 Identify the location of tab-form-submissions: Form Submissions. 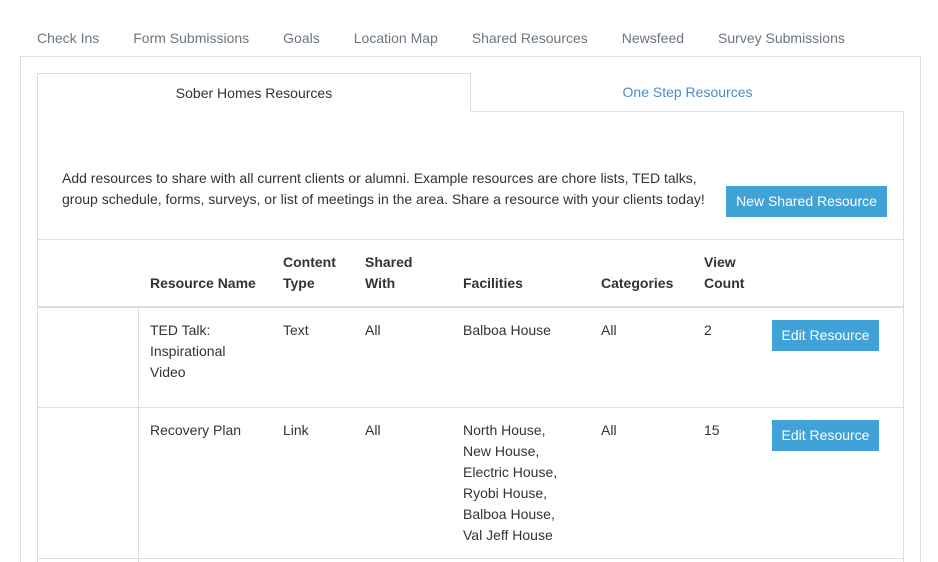
(191, 37).